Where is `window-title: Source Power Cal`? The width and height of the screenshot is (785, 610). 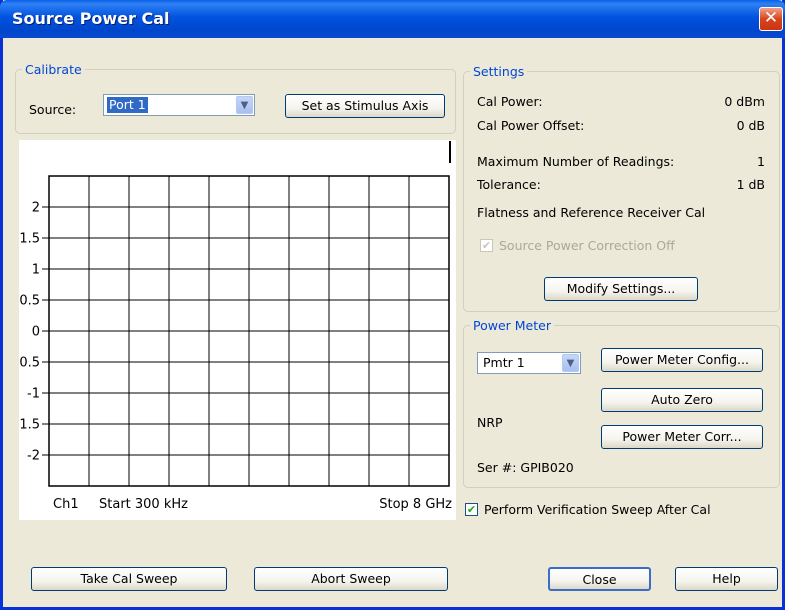
window-title: Source Power Cal is located at coordinates (91, 18).